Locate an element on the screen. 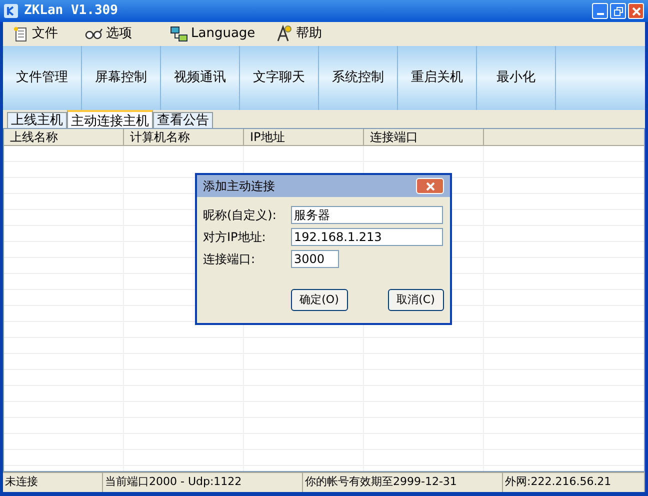 The image size is (648, 496). column-header: 连接端口 is located at coordinates (424, 137).